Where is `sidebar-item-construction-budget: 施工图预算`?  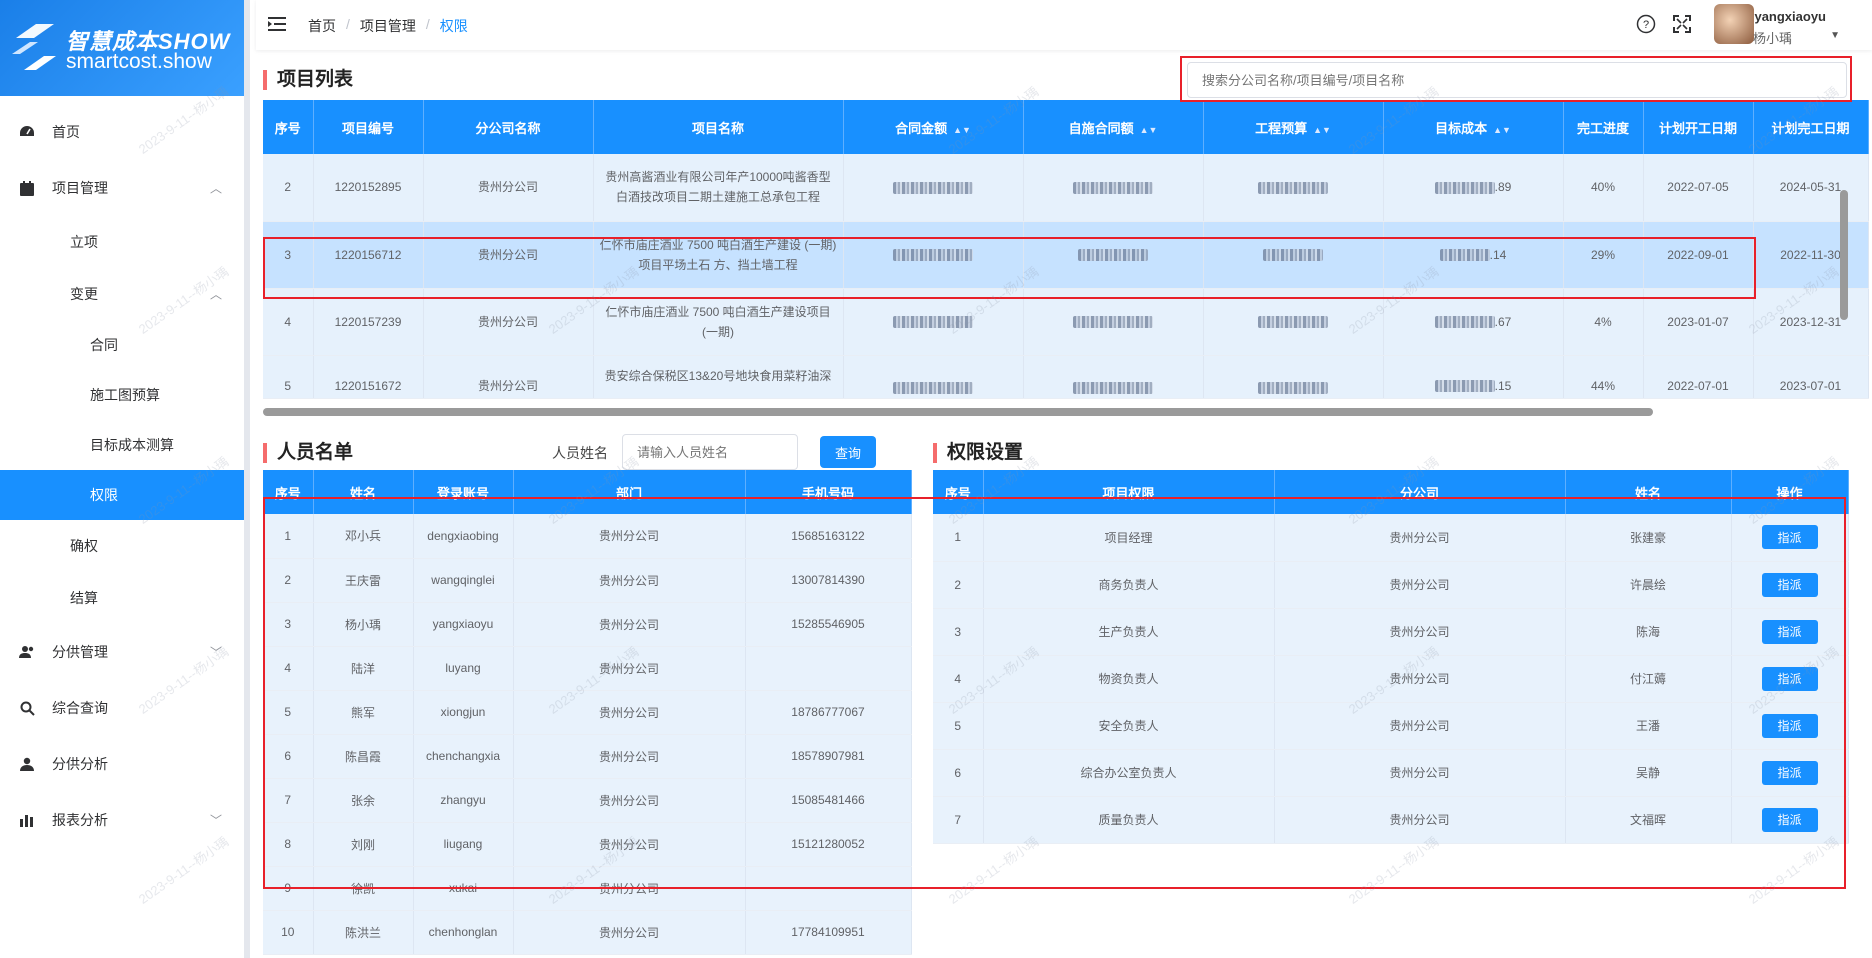
sidebar-item-construction-budget: 施工图预算 is located at coordinates (122, 395).